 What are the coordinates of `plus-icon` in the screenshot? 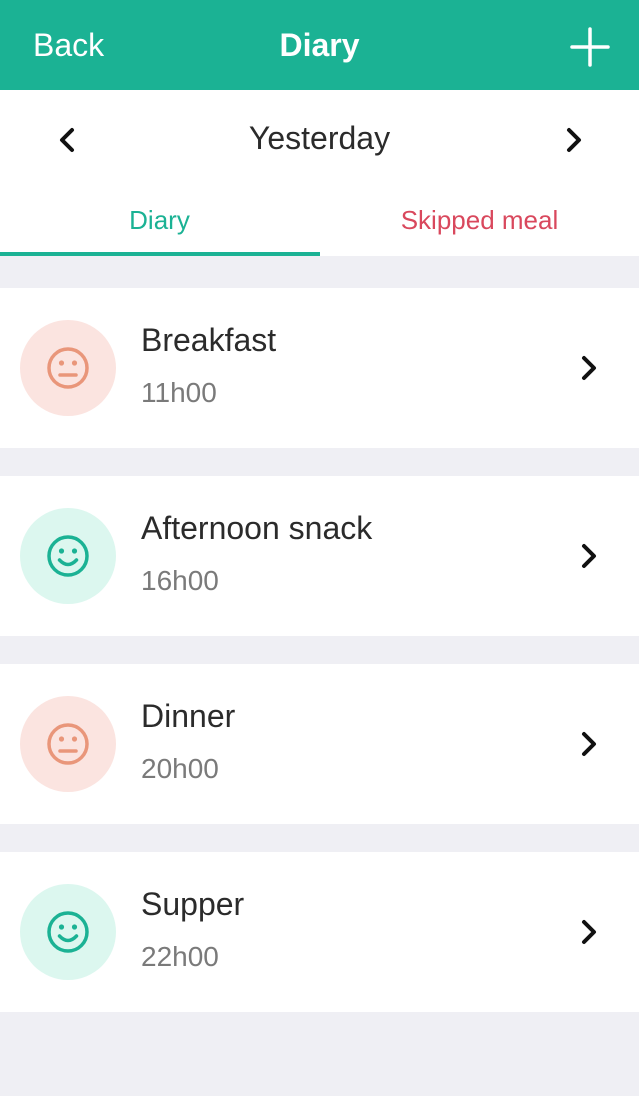 It's located at (590, 47).